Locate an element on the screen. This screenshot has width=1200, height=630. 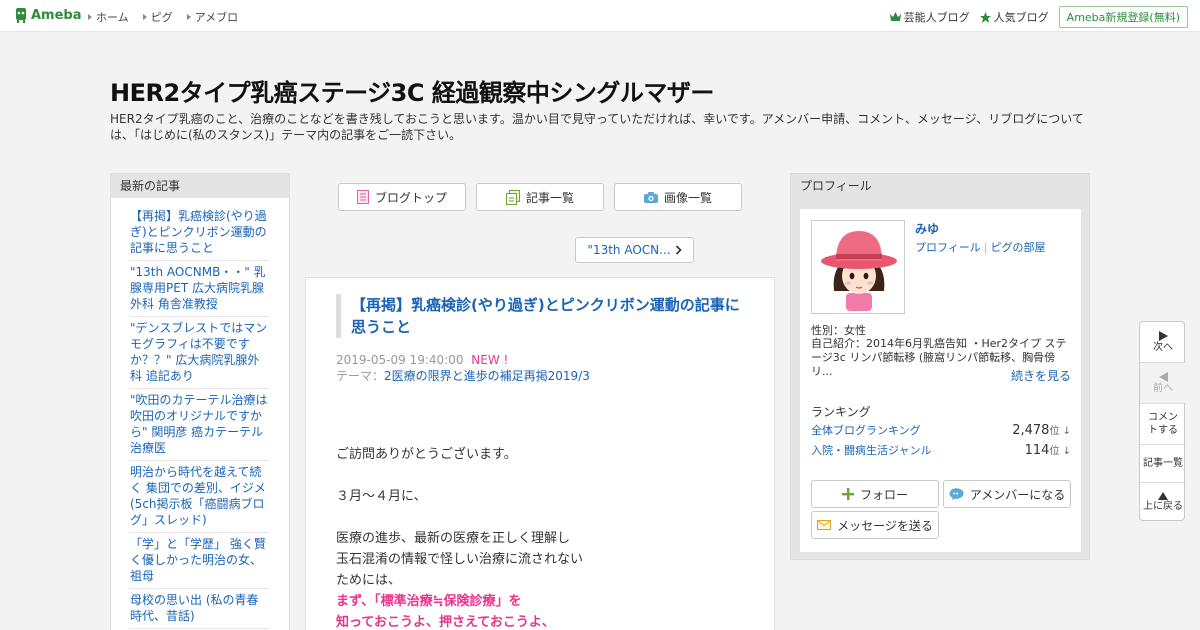
ranking-label: 入院・闘病生活ジャンル is located at coordinates (871, 450).